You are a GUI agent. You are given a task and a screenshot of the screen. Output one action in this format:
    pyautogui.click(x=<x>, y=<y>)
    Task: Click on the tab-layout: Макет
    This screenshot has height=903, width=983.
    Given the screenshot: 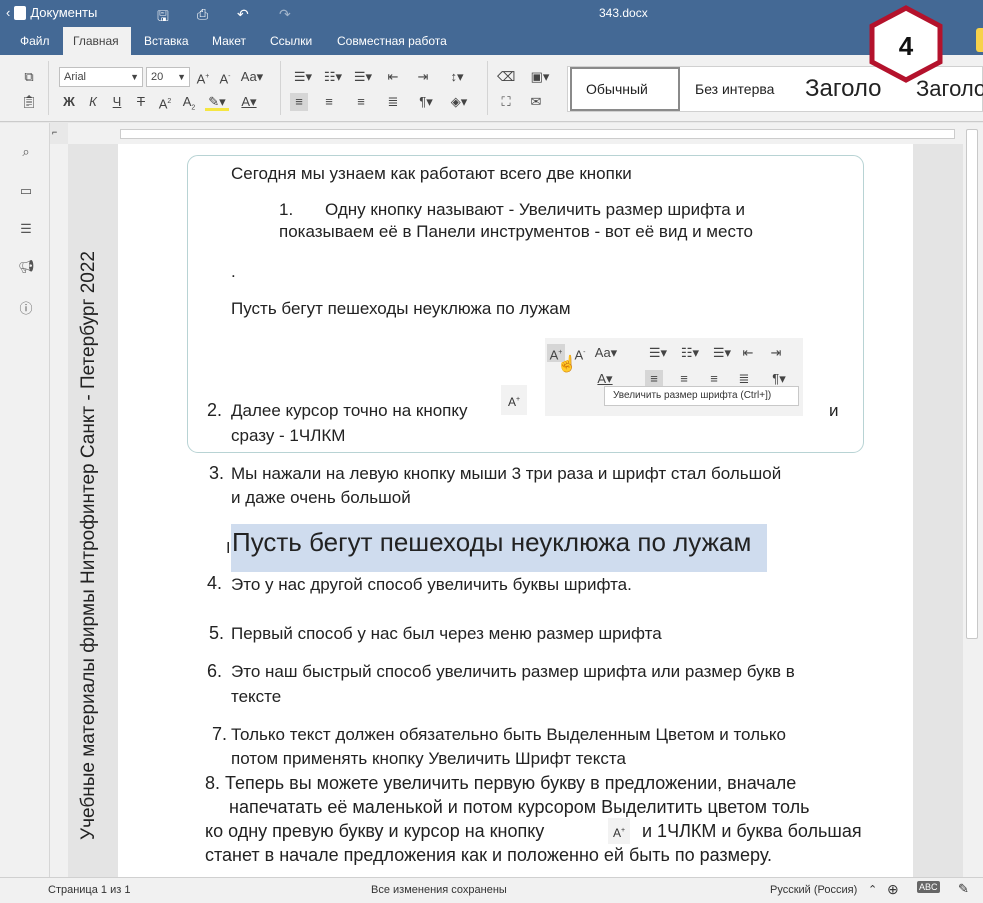 What is the action you would take?
    pyautogui.click(x=229, y=41)
    